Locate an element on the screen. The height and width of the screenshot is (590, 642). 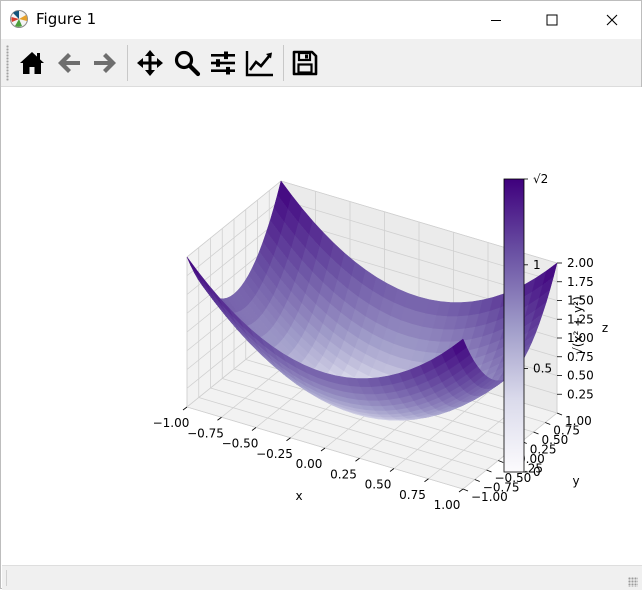
forward-button is located at coordinates (105, 63).